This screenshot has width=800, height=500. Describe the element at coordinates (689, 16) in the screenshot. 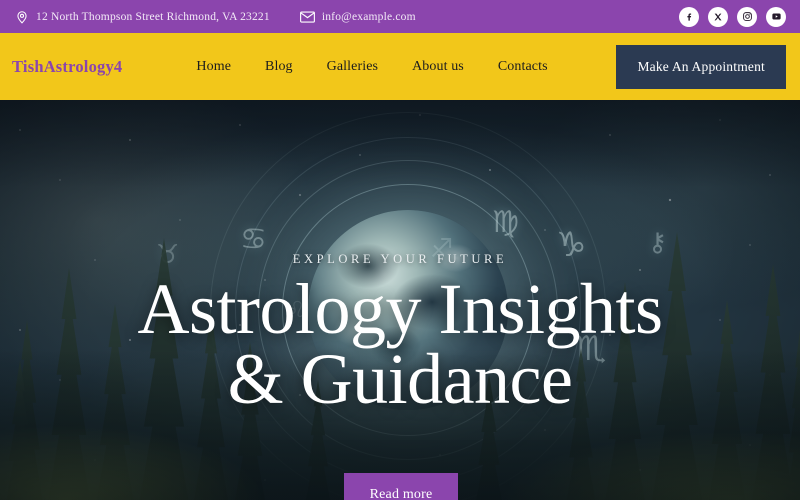

I see `facebook-icon` at that location.